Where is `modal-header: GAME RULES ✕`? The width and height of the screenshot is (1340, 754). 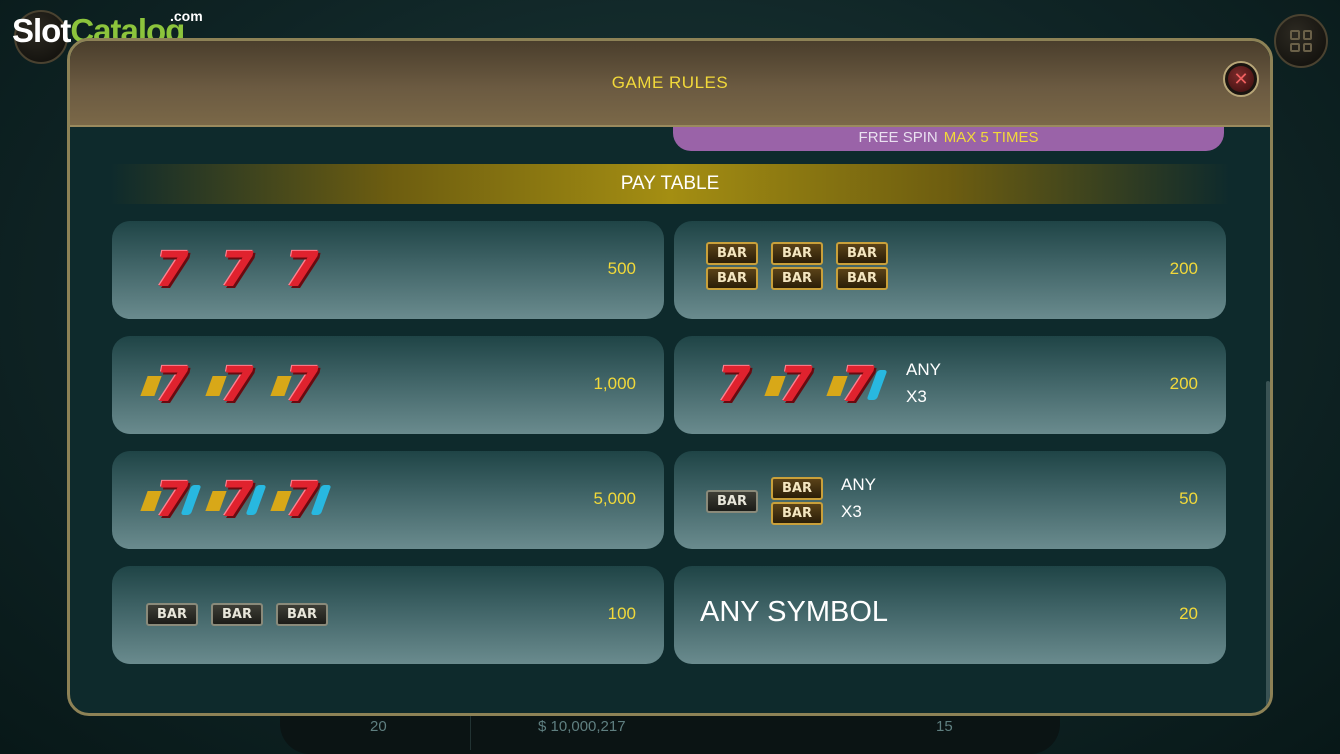
modal-header: GAME RULES ✕ is located at coordinates (670, 84).